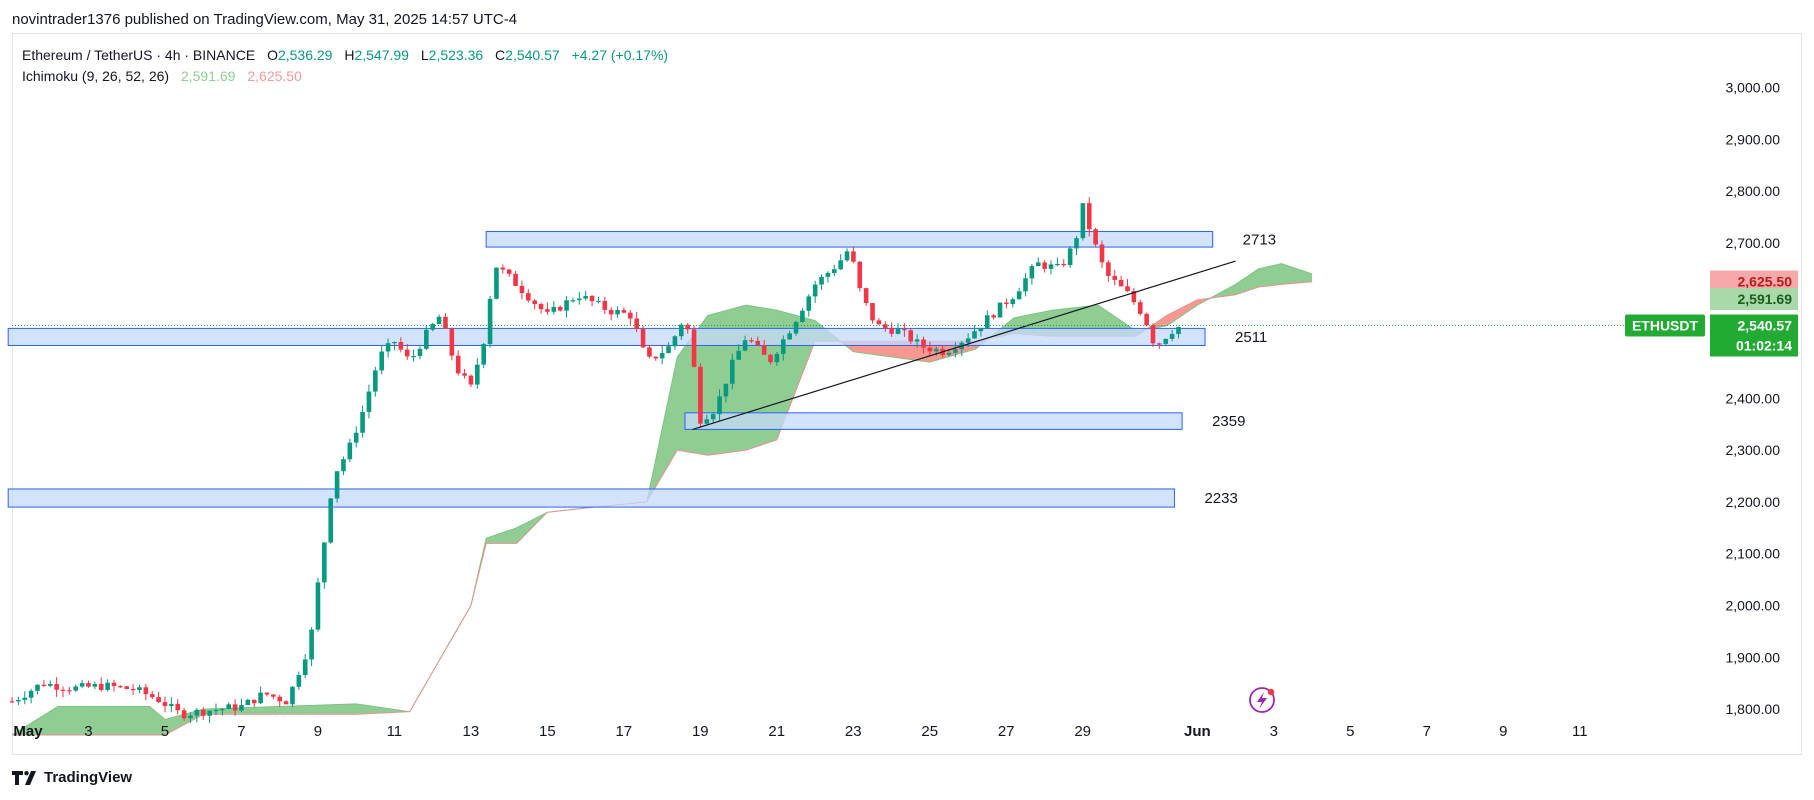 This screenshot has height=800, width=1814. I want to click on x-tick-label: 29, so click(1082, 731).